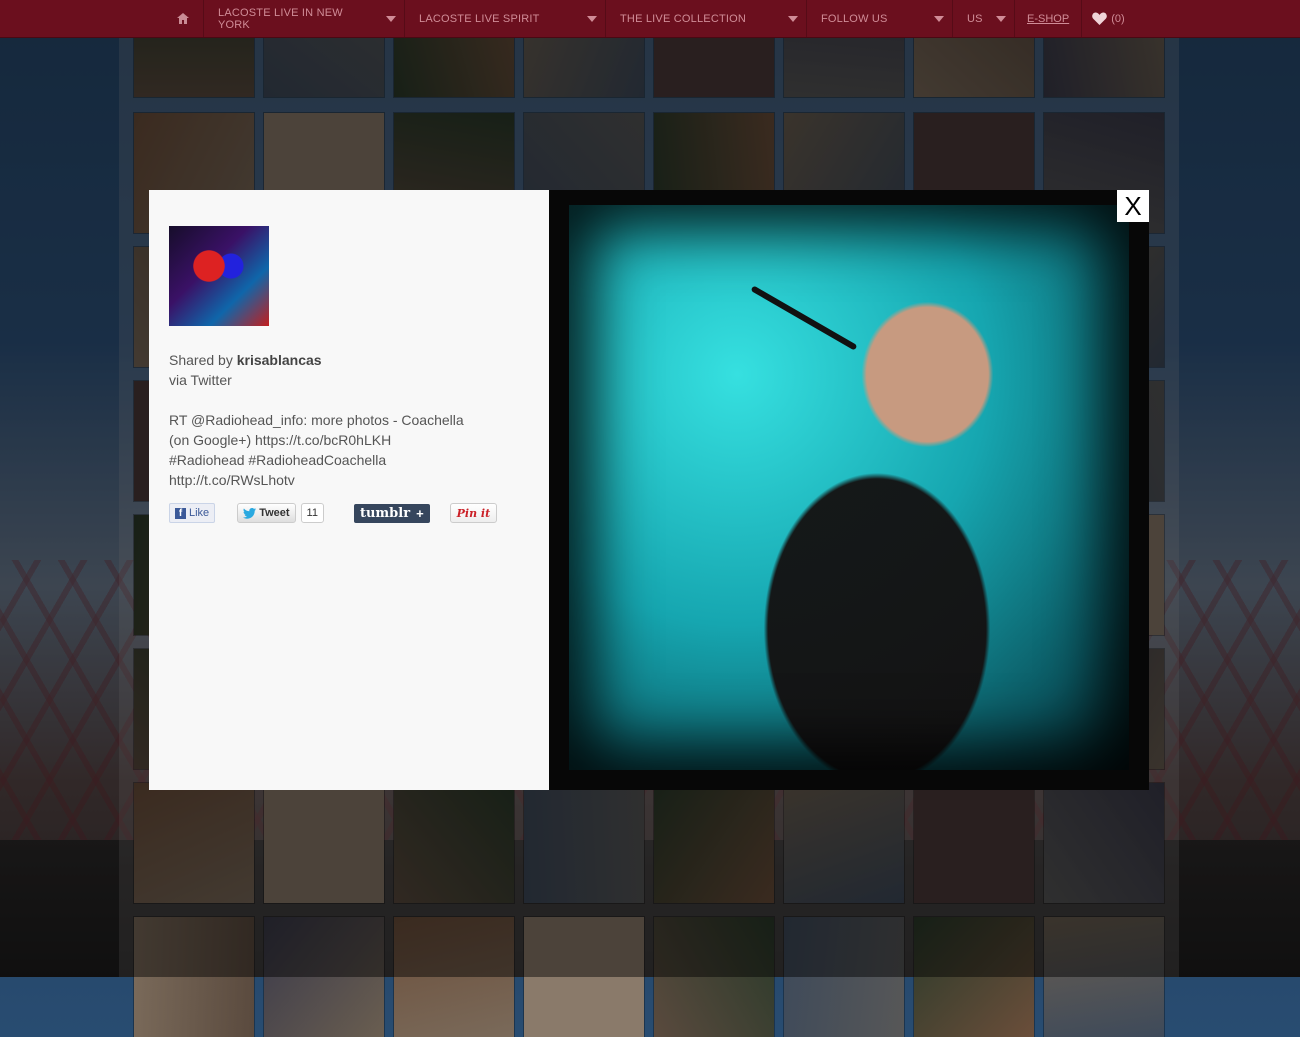 This screenshot has height=1037, width=1300. I want to click on nav-item-lacoste-live-new-york: LACOSTE LIVE IN NEW YORK, so click(304, 18).